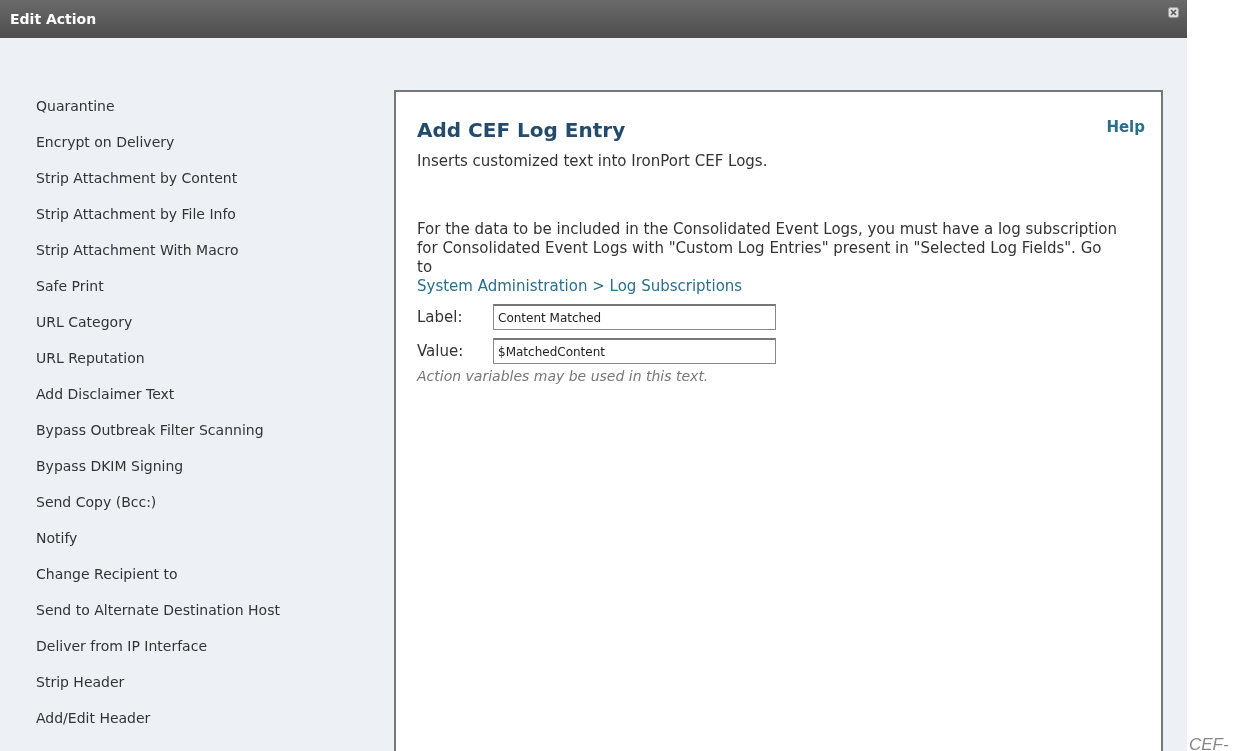 The height and width of the screenshot is (751, 1241). Describe the element at coordinates (580, 286) in the screenshot. I see `log-subscriptions-link: System Administration > Log Subscriptions` at that location.